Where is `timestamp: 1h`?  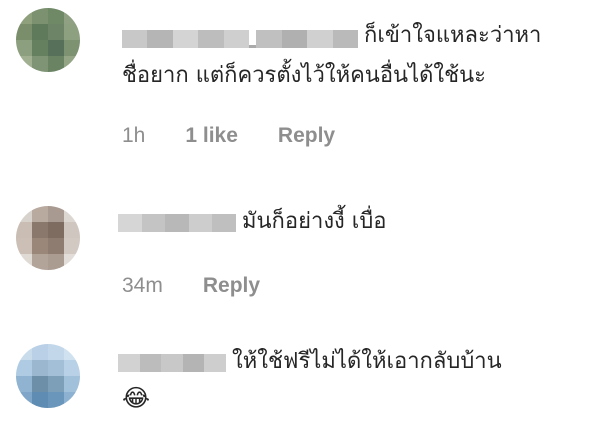 timestamp: 1h is located at coordinates (134, 135).